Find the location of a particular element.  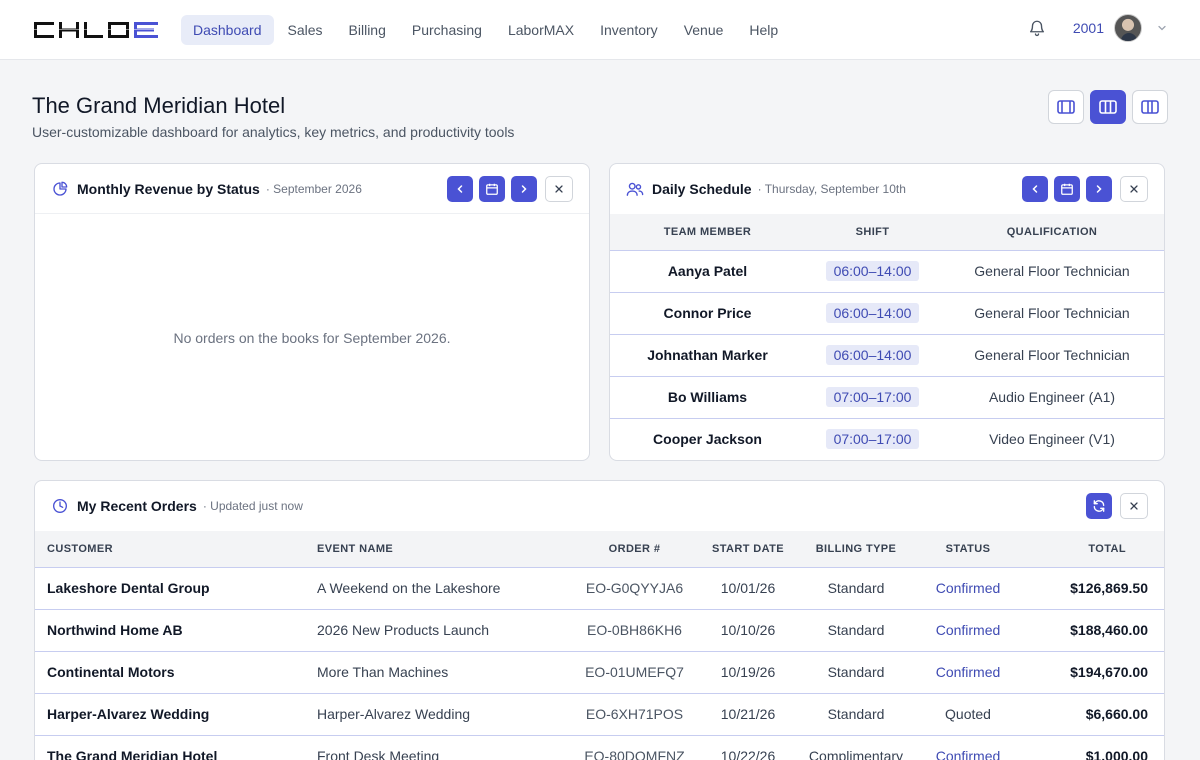

user-area: 2001 is located at coordinates (1097, 28).